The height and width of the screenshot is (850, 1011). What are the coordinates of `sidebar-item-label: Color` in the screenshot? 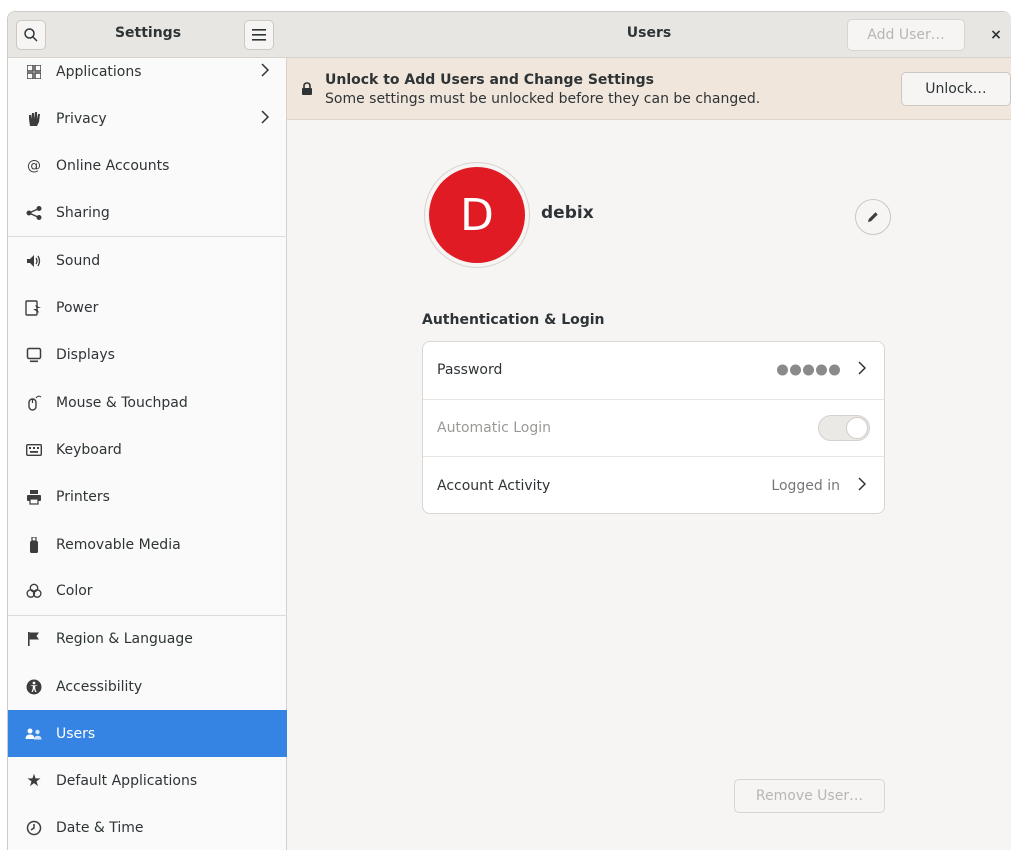 It's located at (74, 591).